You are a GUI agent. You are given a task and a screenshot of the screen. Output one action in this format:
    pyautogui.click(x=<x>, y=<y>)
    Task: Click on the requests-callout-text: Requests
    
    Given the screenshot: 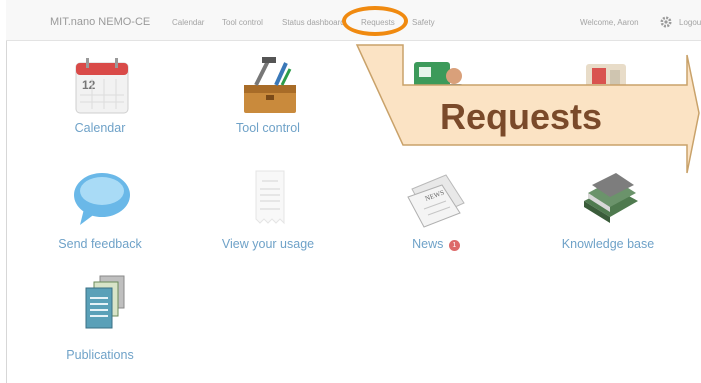 What is the action you would take?
    pyautogui.click(x=521, y=116)
    